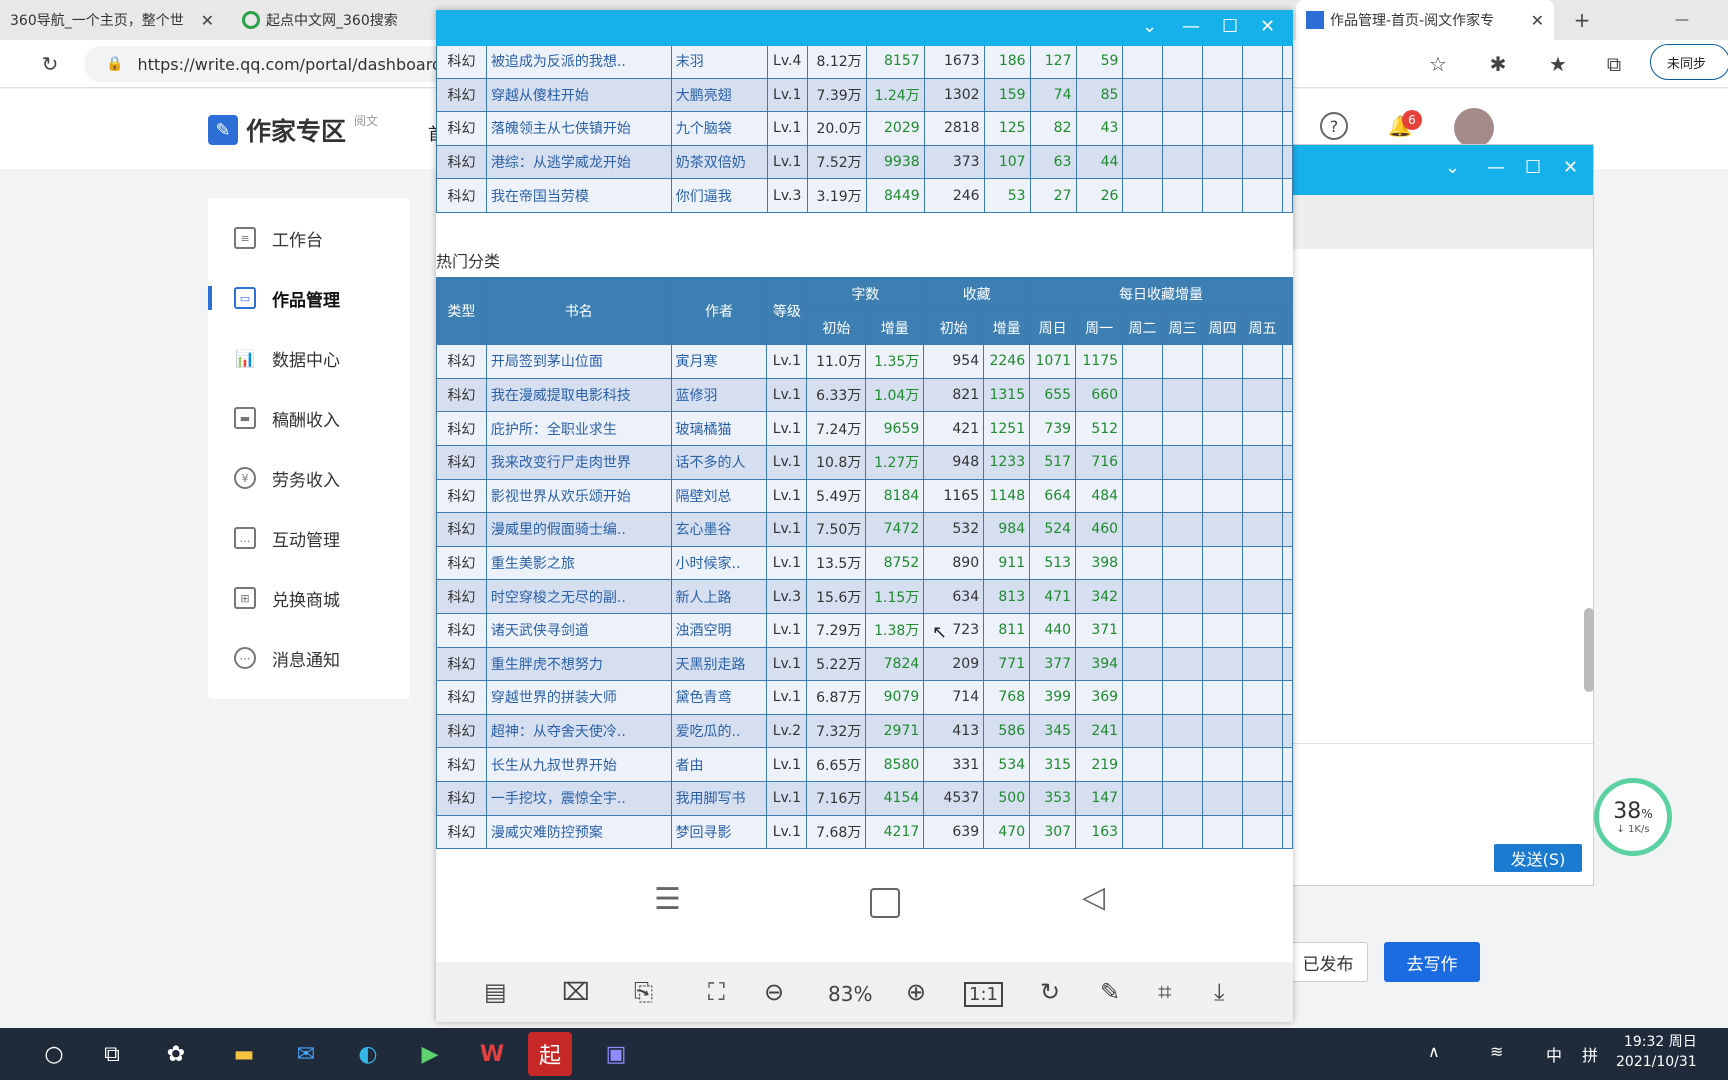 The width and height of the screenshot is (1728, 1080). I want to click on mail-icon: ✉, so click(306, 1054).